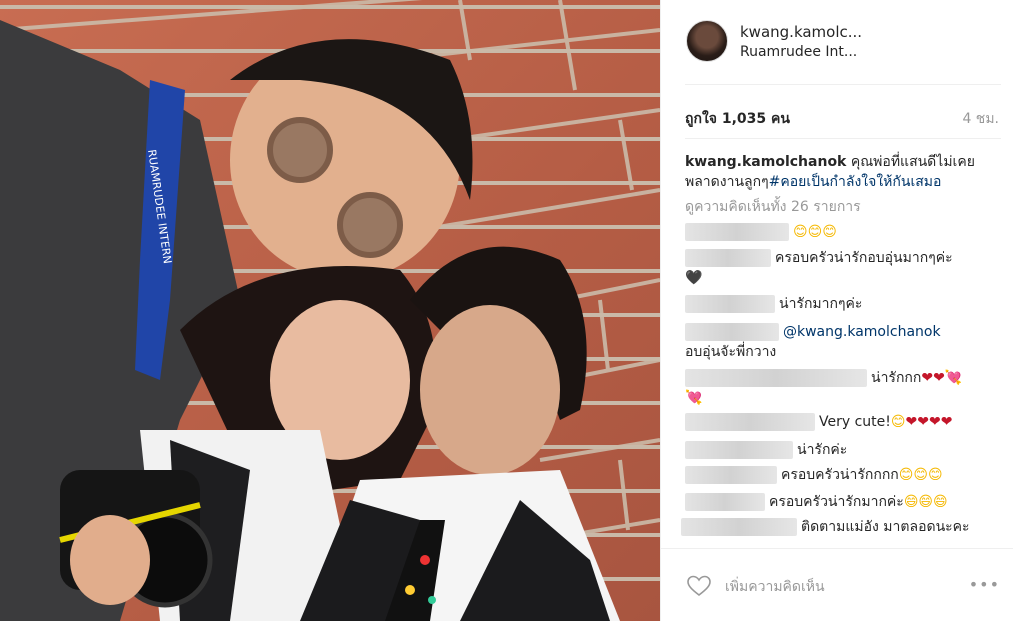 This screenshot has height=621, width=1013. What do you see at coordinates (942, 378) in the screenshot?
I see `comment-hearts: ❤❤💘` at bounding box center [942, 378].